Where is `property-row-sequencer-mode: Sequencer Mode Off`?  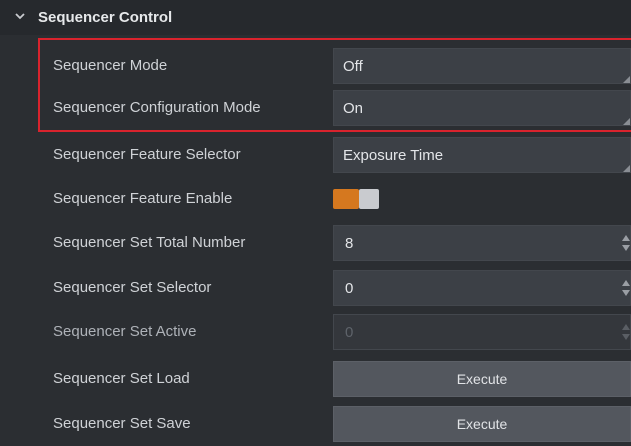 property-row-sequencer-mode: Sequencer Mode Off is located at coordinates (315, 66).